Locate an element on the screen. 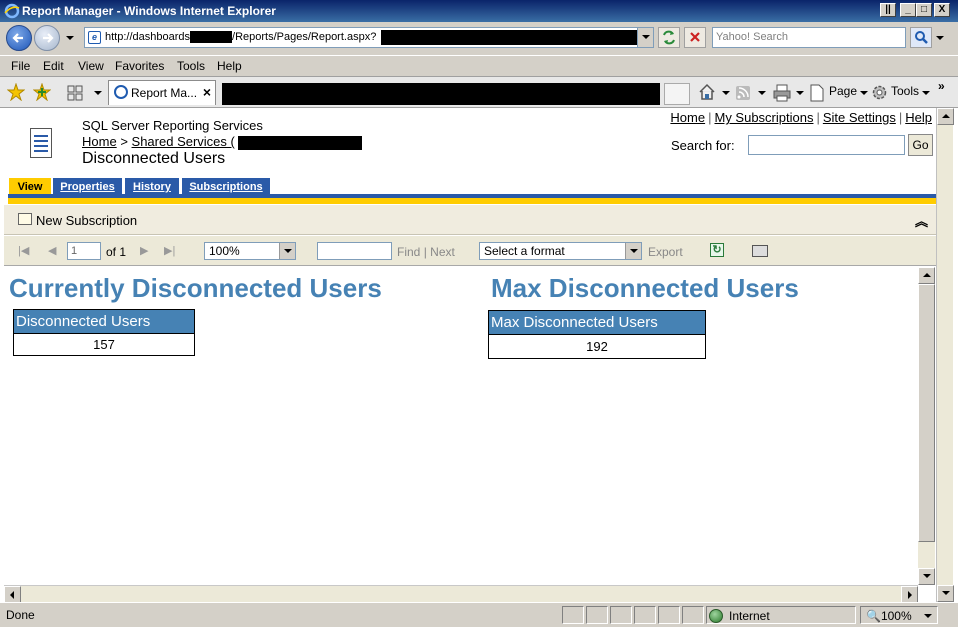 The image size is (958, 627). refresh-report-icon: ↻ is located at coordinates (717, 250).